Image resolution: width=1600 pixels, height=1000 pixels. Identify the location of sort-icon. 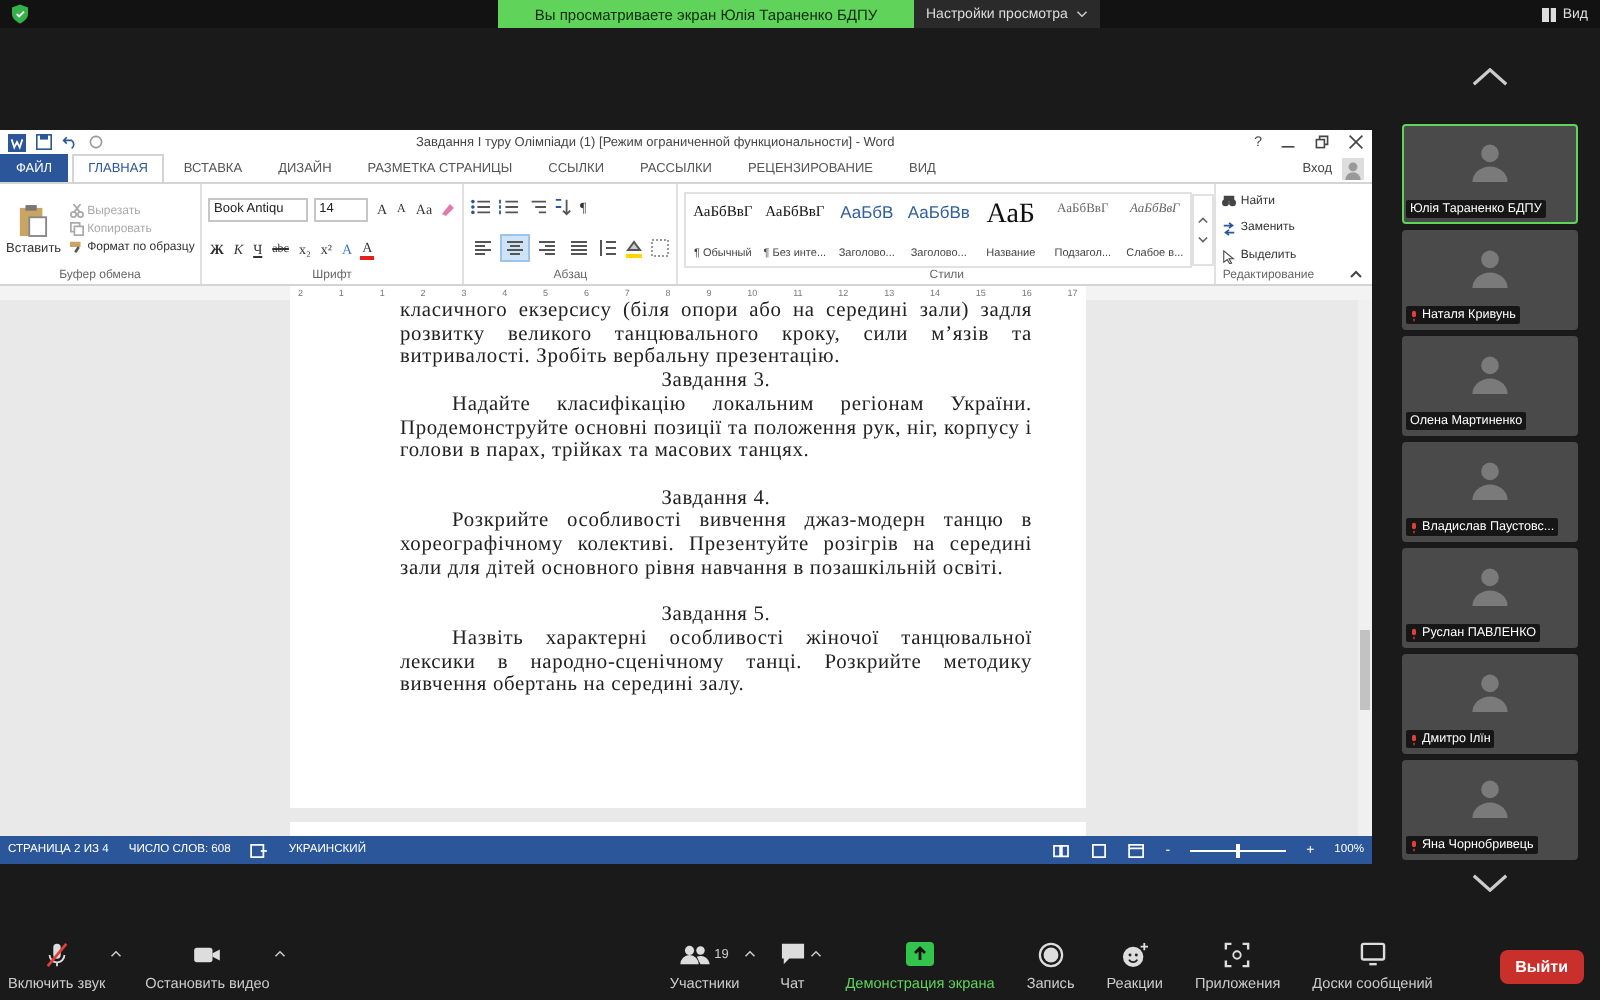
(563, 207).